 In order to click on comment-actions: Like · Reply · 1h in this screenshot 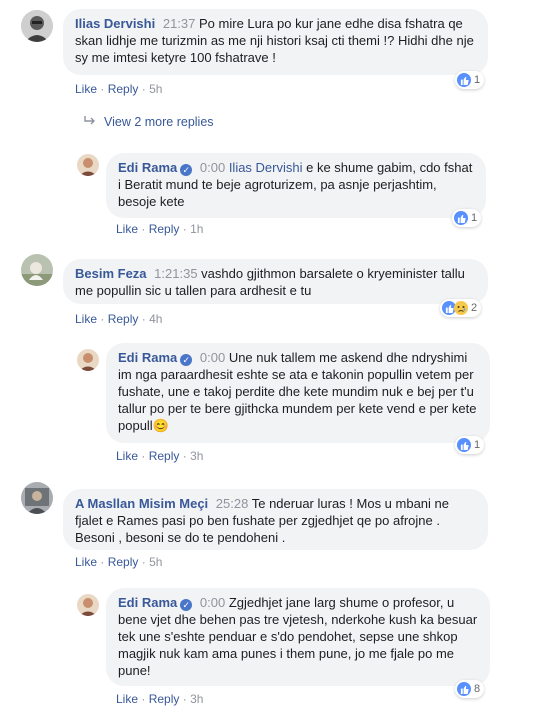, I will do `click(159, 229)`.